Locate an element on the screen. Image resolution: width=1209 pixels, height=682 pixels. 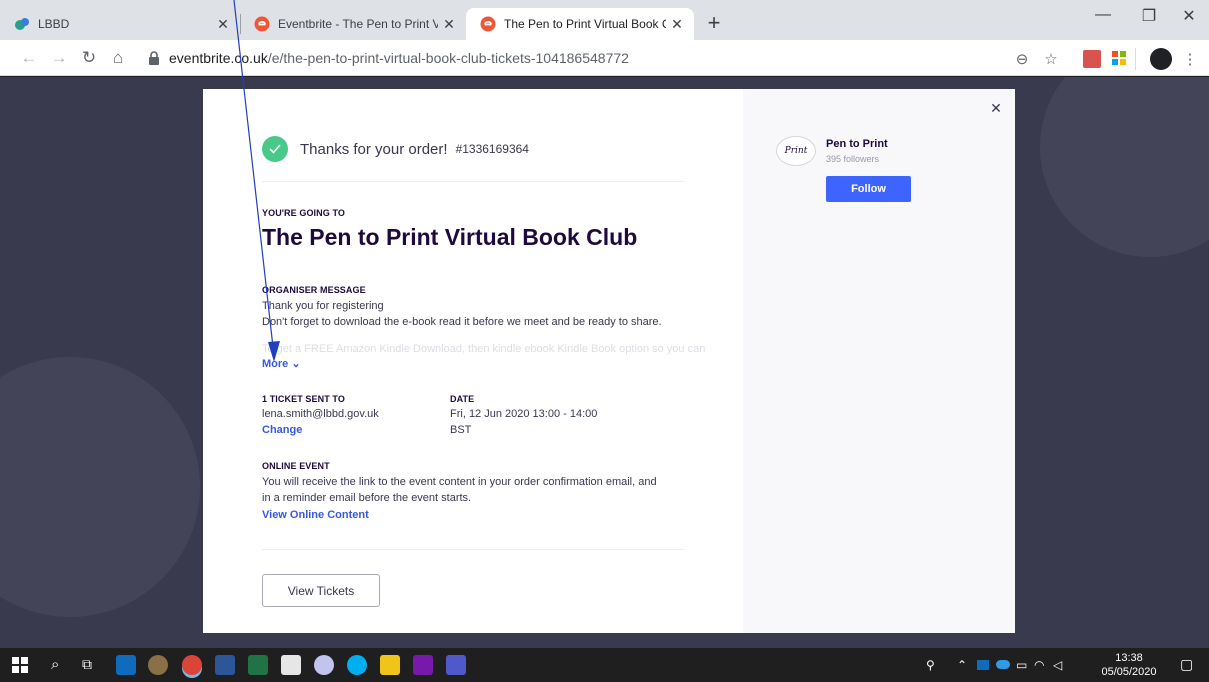
lbbd-favicon-icon is located at coordinates (22, 24).